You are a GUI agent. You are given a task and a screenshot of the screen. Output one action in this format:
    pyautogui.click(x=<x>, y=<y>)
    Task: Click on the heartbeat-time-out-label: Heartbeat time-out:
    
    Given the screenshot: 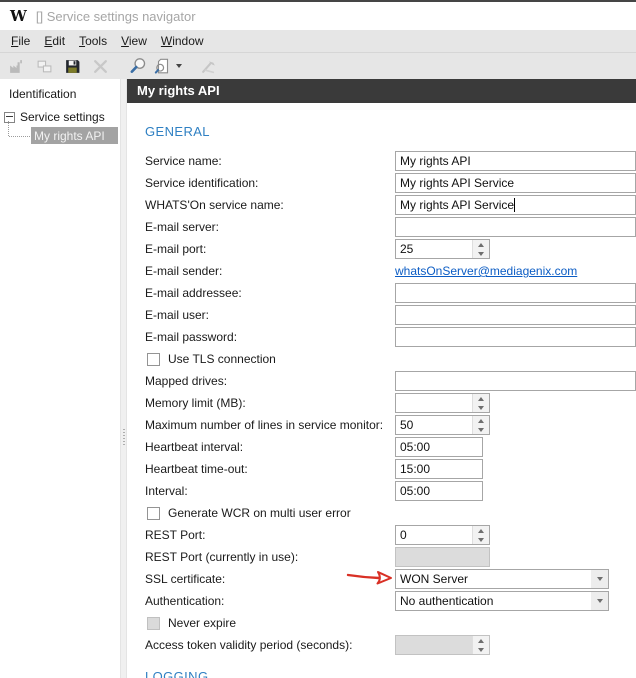 What is the action you would take?
    pyautogui.click(x=196, y=469)
    